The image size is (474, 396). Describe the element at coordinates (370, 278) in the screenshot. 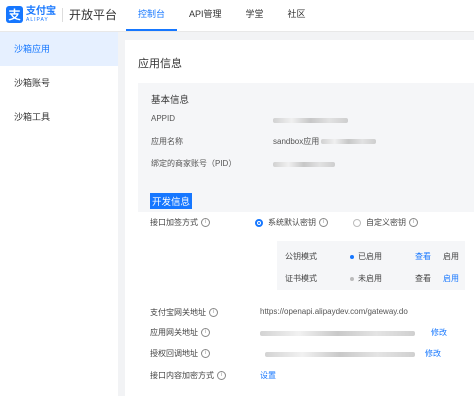

I see `cert-status-text: 未启用` at that location.